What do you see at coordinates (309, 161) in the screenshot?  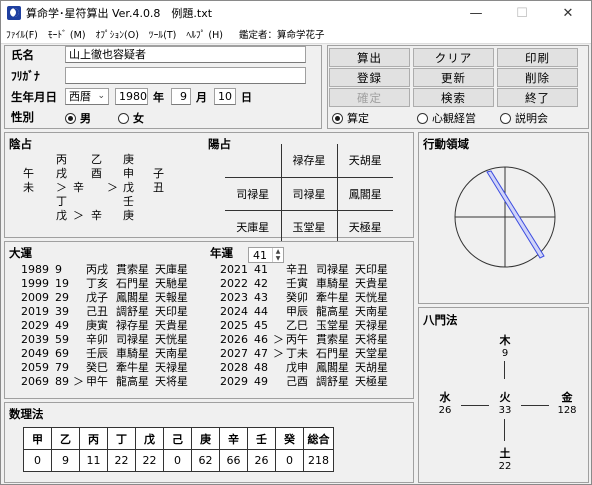 I see `yang-cell: 禄存星` at bounding box center [309, 161].